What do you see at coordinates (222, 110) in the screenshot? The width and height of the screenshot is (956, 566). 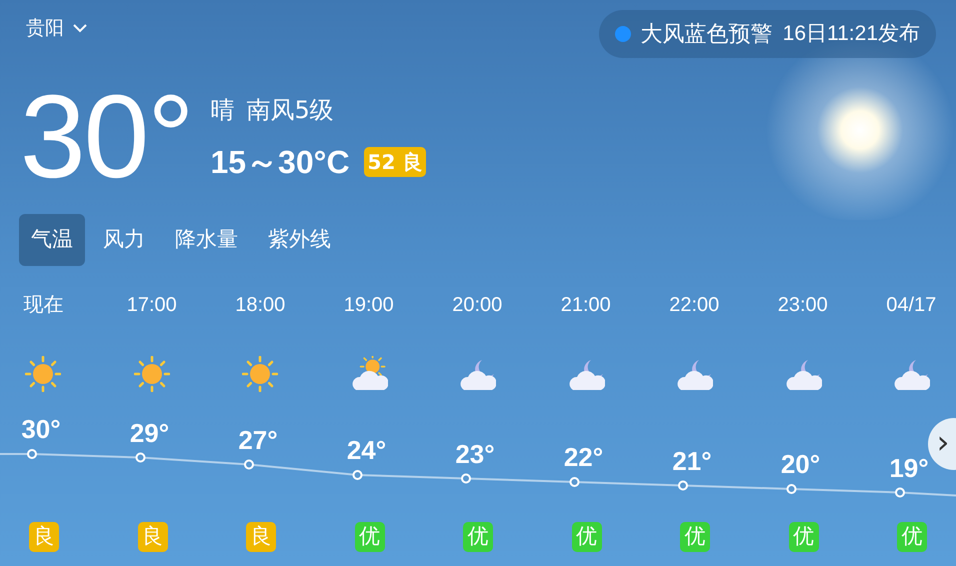 I see `weather-condition: 晴` at bounding box center [222, 110].